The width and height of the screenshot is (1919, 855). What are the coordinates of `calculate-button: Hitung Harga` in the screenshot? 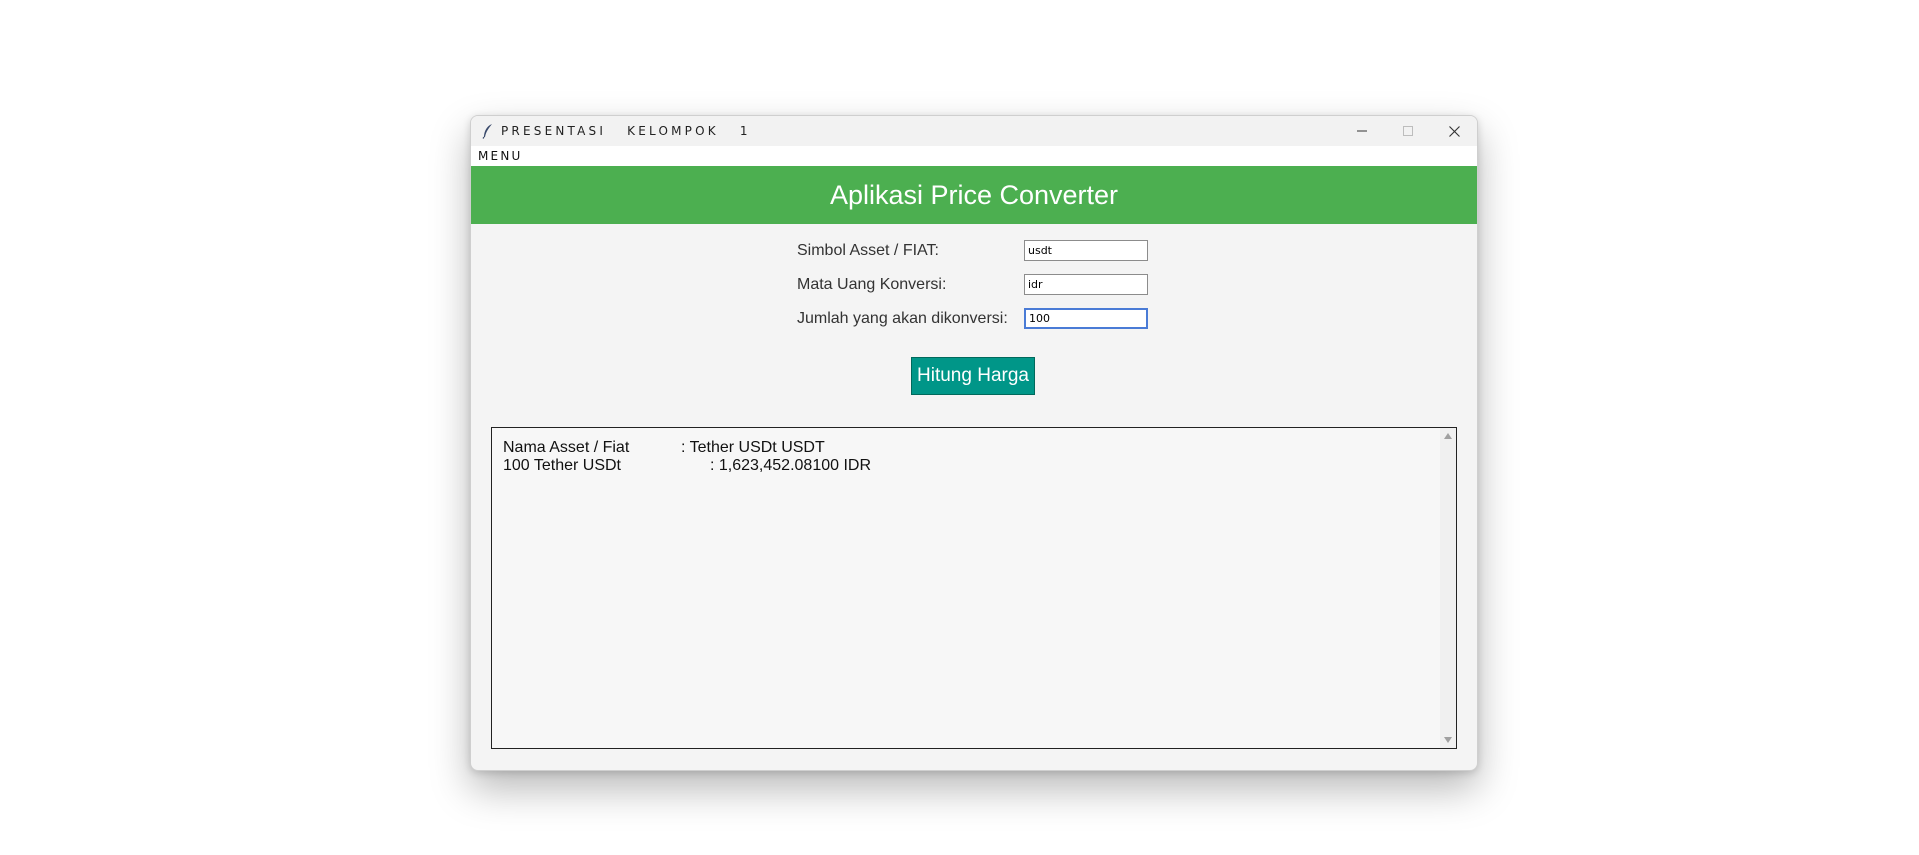 It's located at (973, 376).